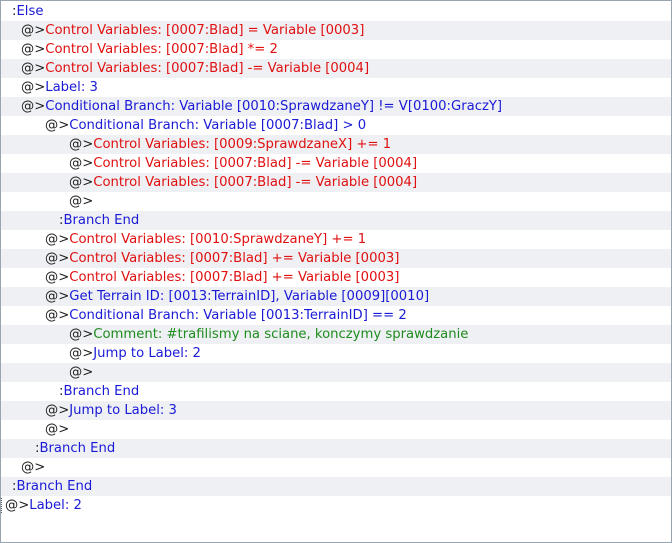 Image resolution: width=672 pixels, height=543 pixels. Describe the element at coordinates (336, 505) in the screenshot. I see `command-line: @>Label: 2` at that location.